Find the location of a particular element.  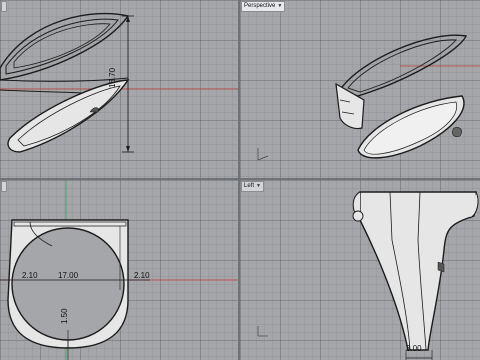

top-viewport-title is located at coordinates (4, 6).